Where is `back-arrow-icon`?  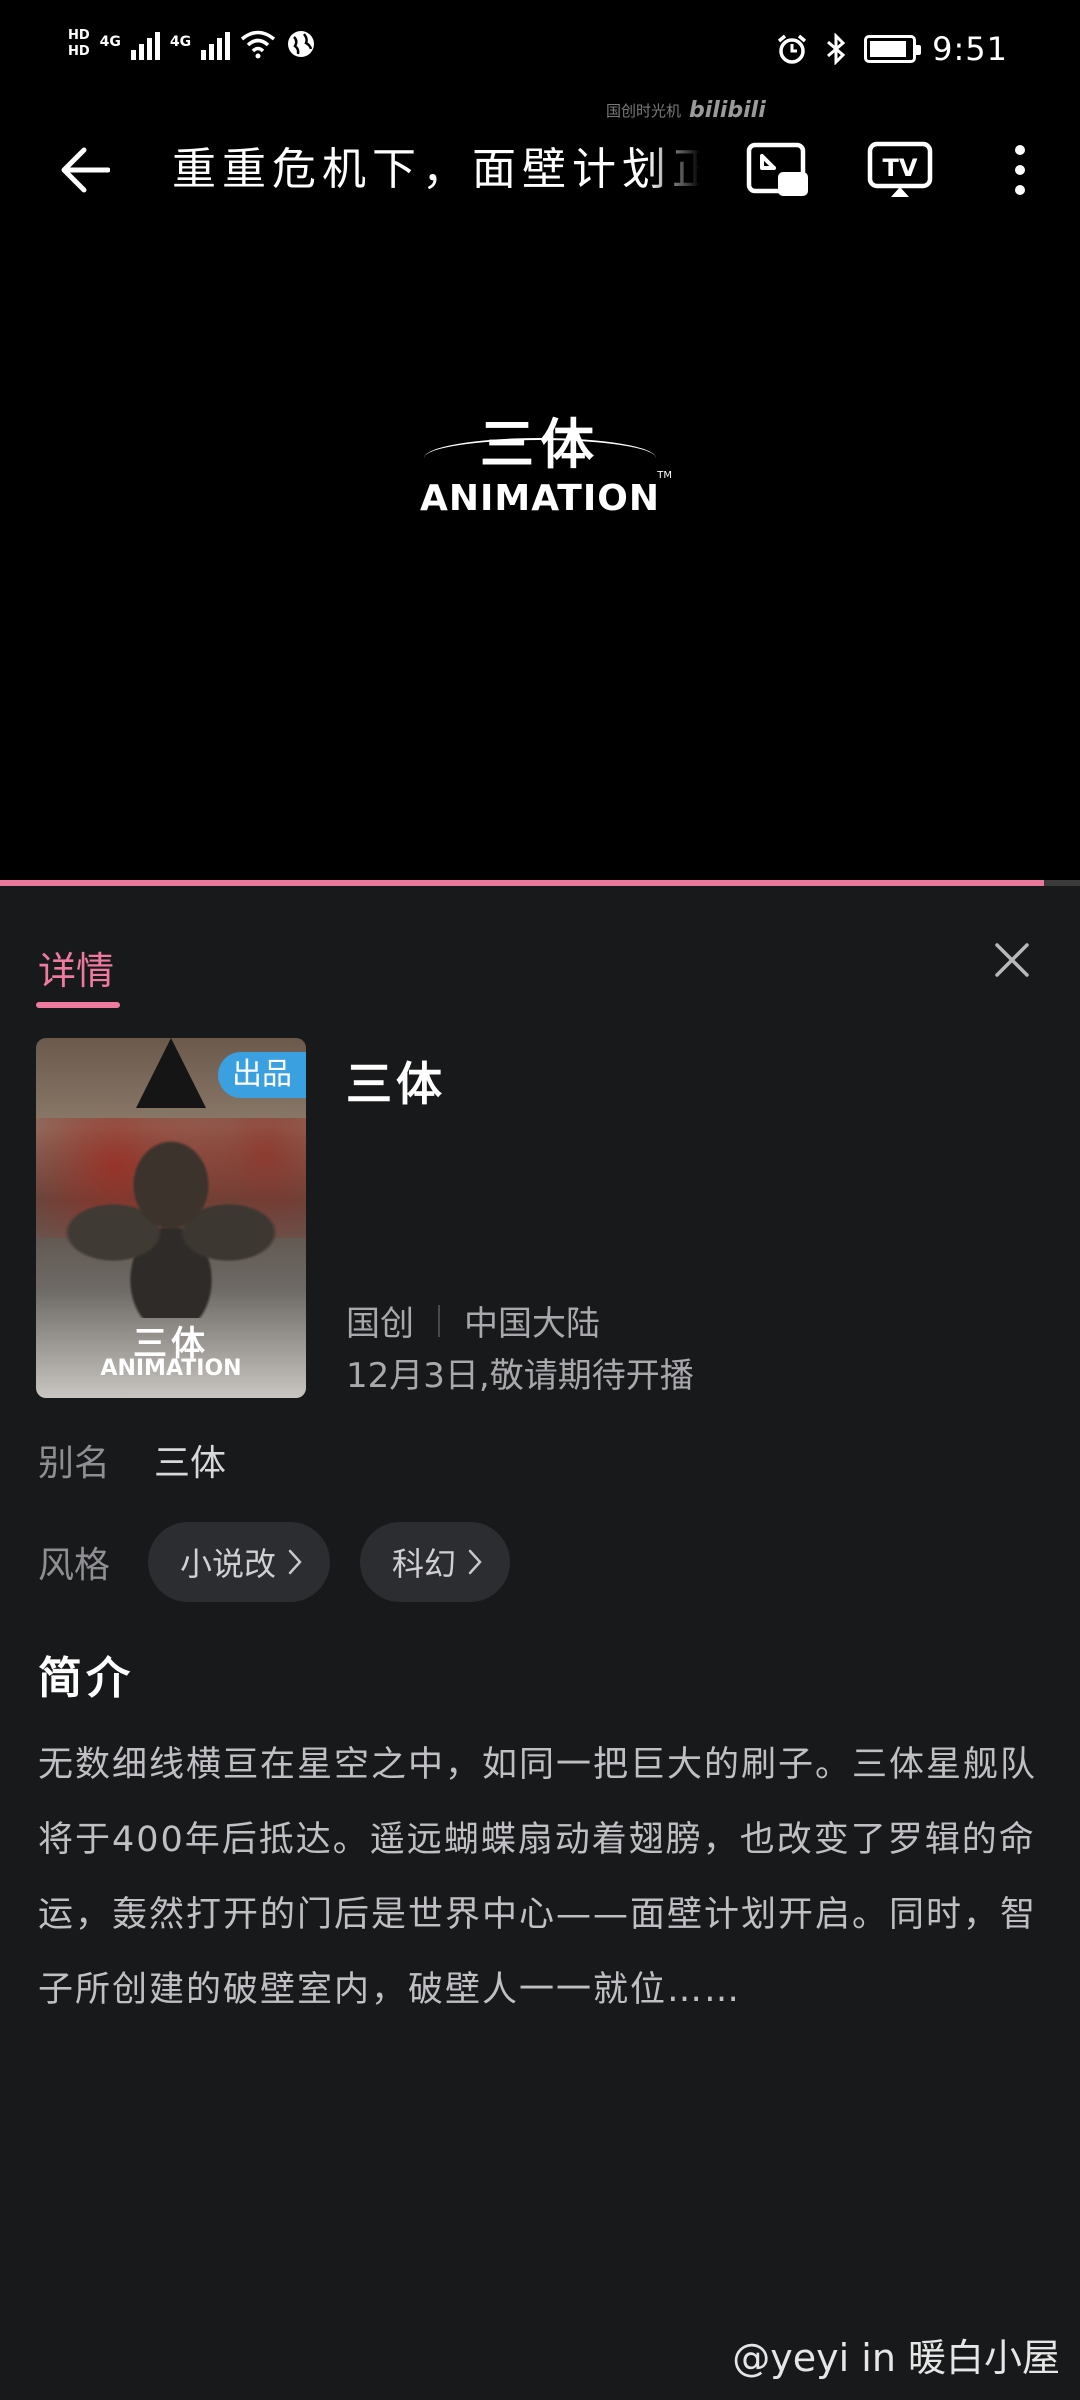 back-arrow-icon is located at coordinates (85, 170).